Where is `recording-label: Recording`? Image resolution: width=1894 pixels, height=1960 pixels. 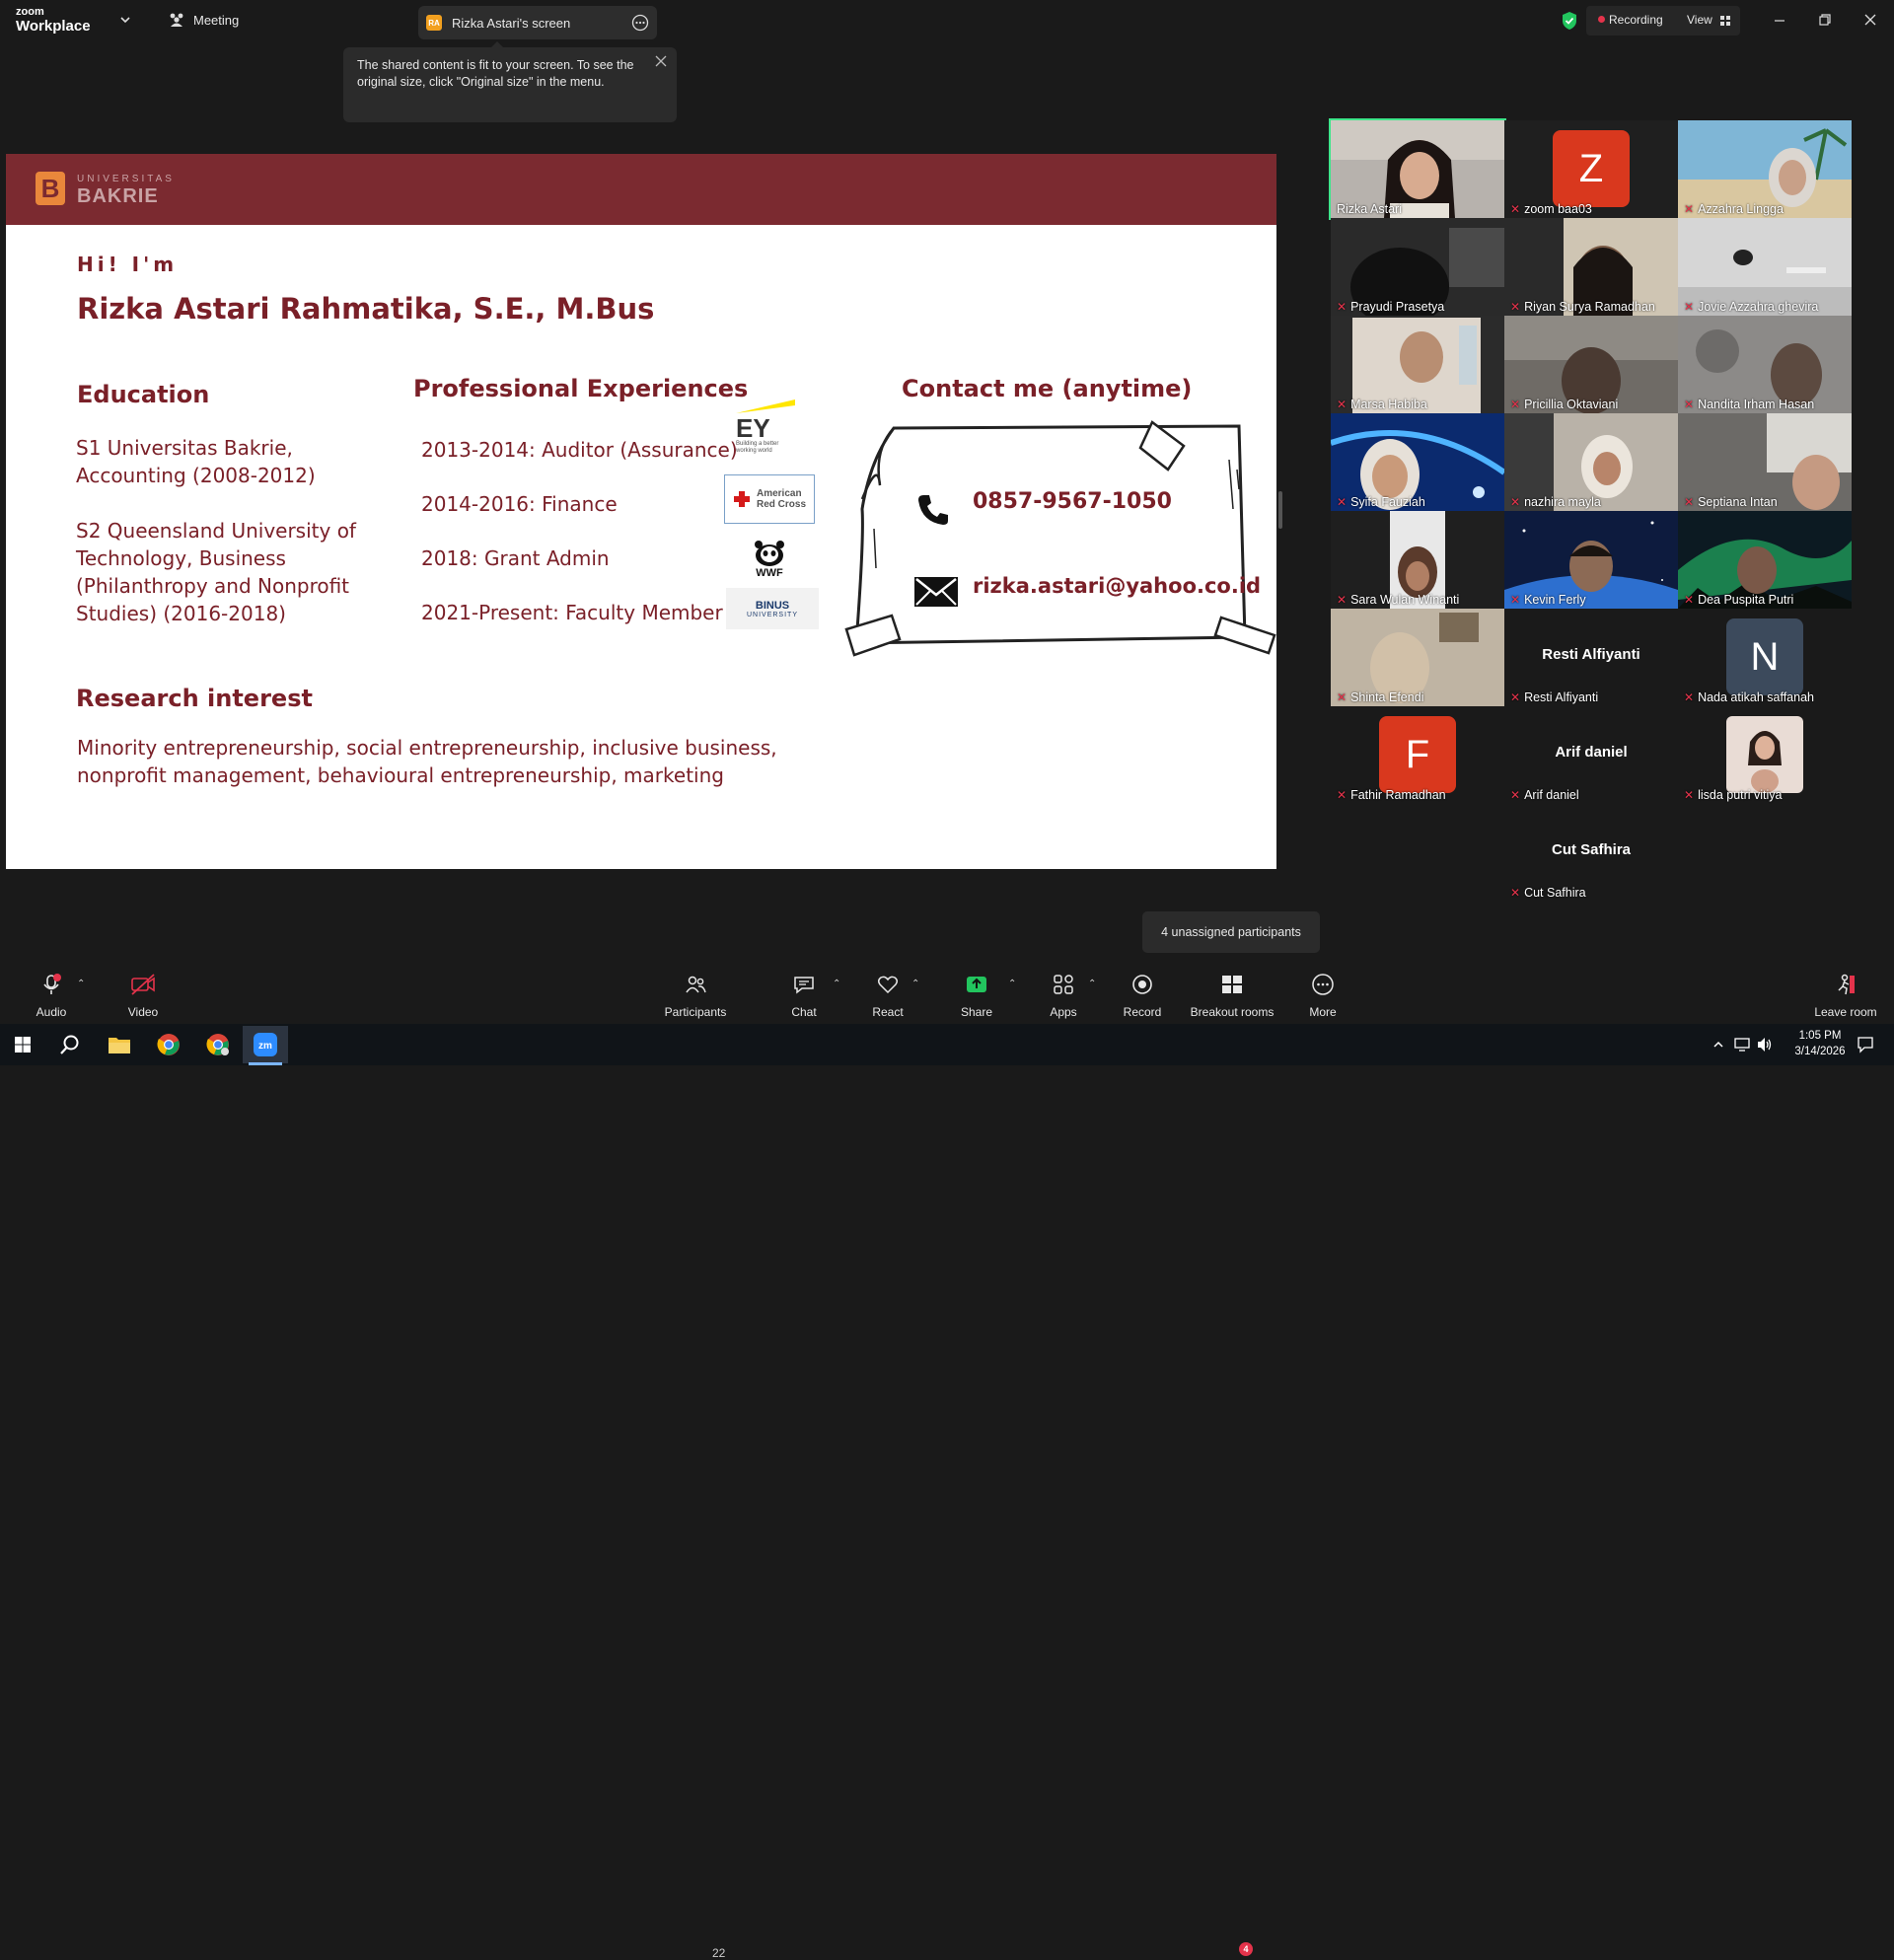
recording-label: Recording is located at coordinates (1636, 20).